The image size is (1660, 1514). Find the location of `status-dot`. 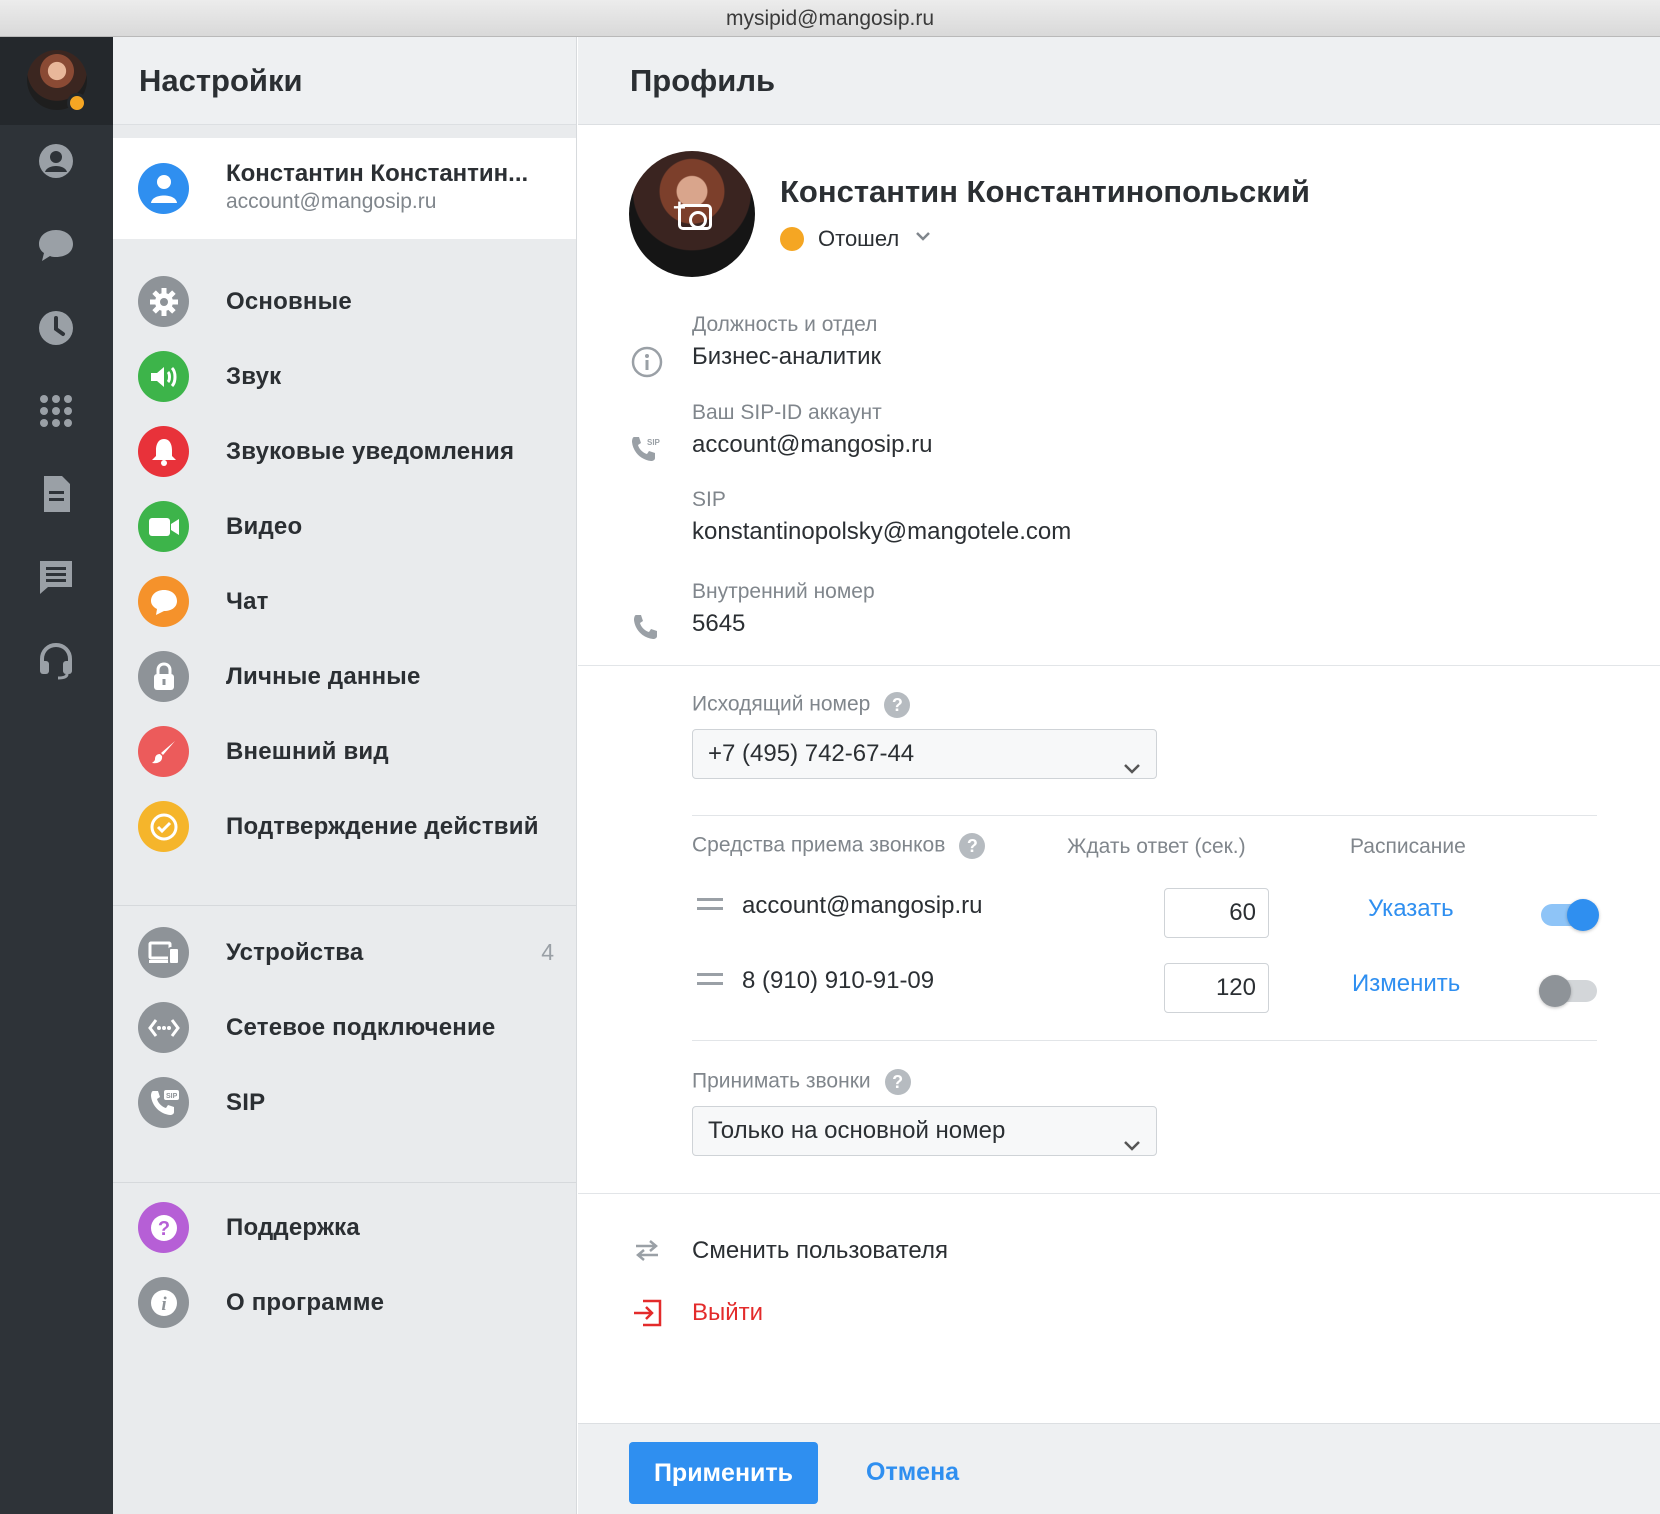

status-dot is located at coordinates (77, 103).